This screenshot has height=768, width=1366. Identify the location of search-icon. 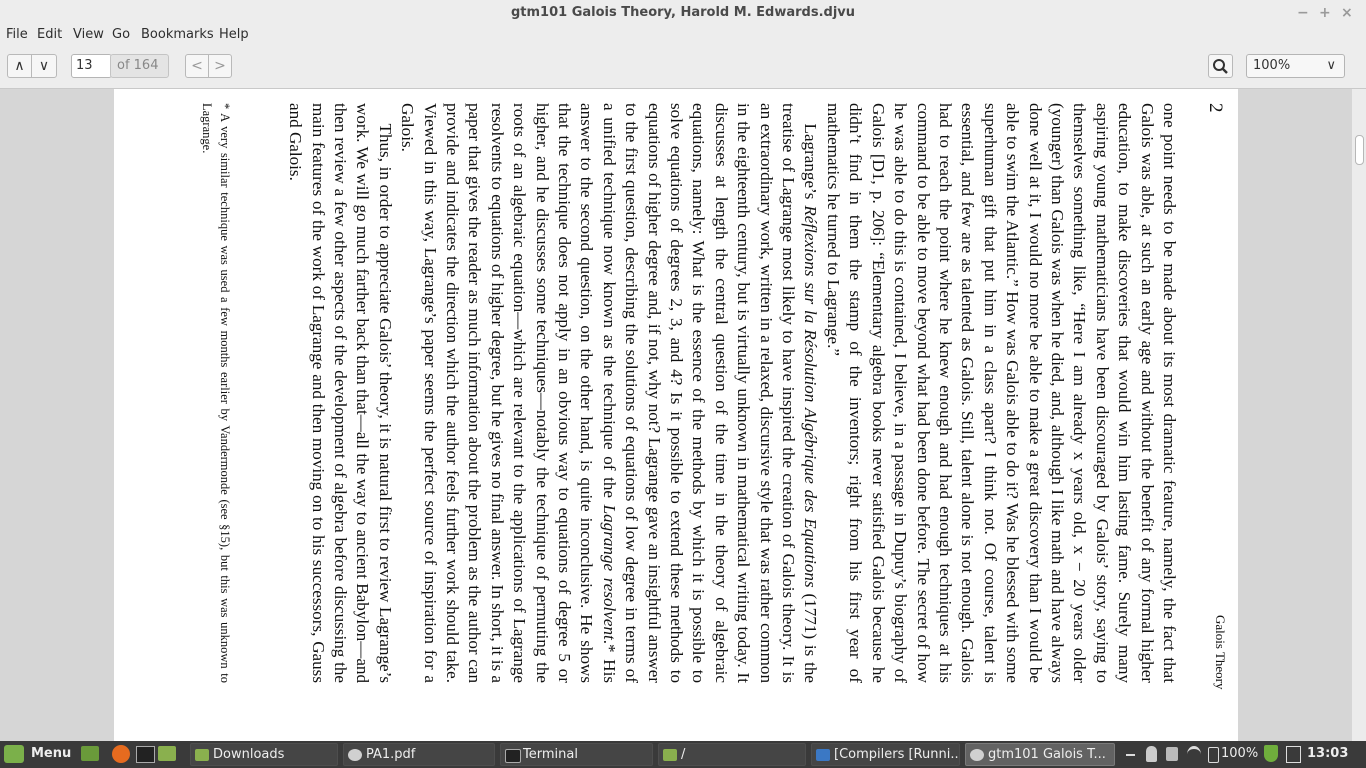
(1220, 66).